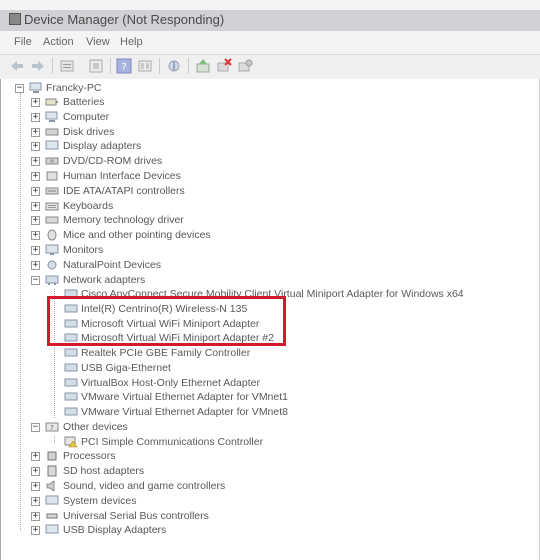 This screenshot has height=560, width=540. I want to click on device-label: USB Giga-Ethernet, so click(126, 368).